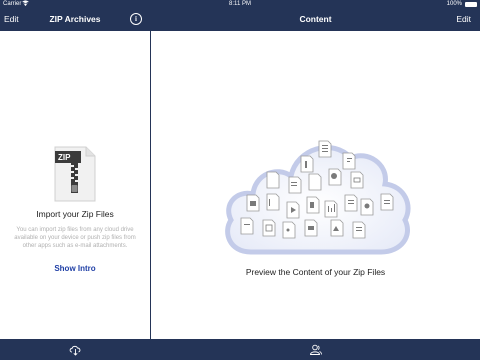 This screenshot has width=480, height=360. What do you see at coordinates (136, 19) in the screenshot?
I see `info-icon: i` at bounding box center [136, 19].